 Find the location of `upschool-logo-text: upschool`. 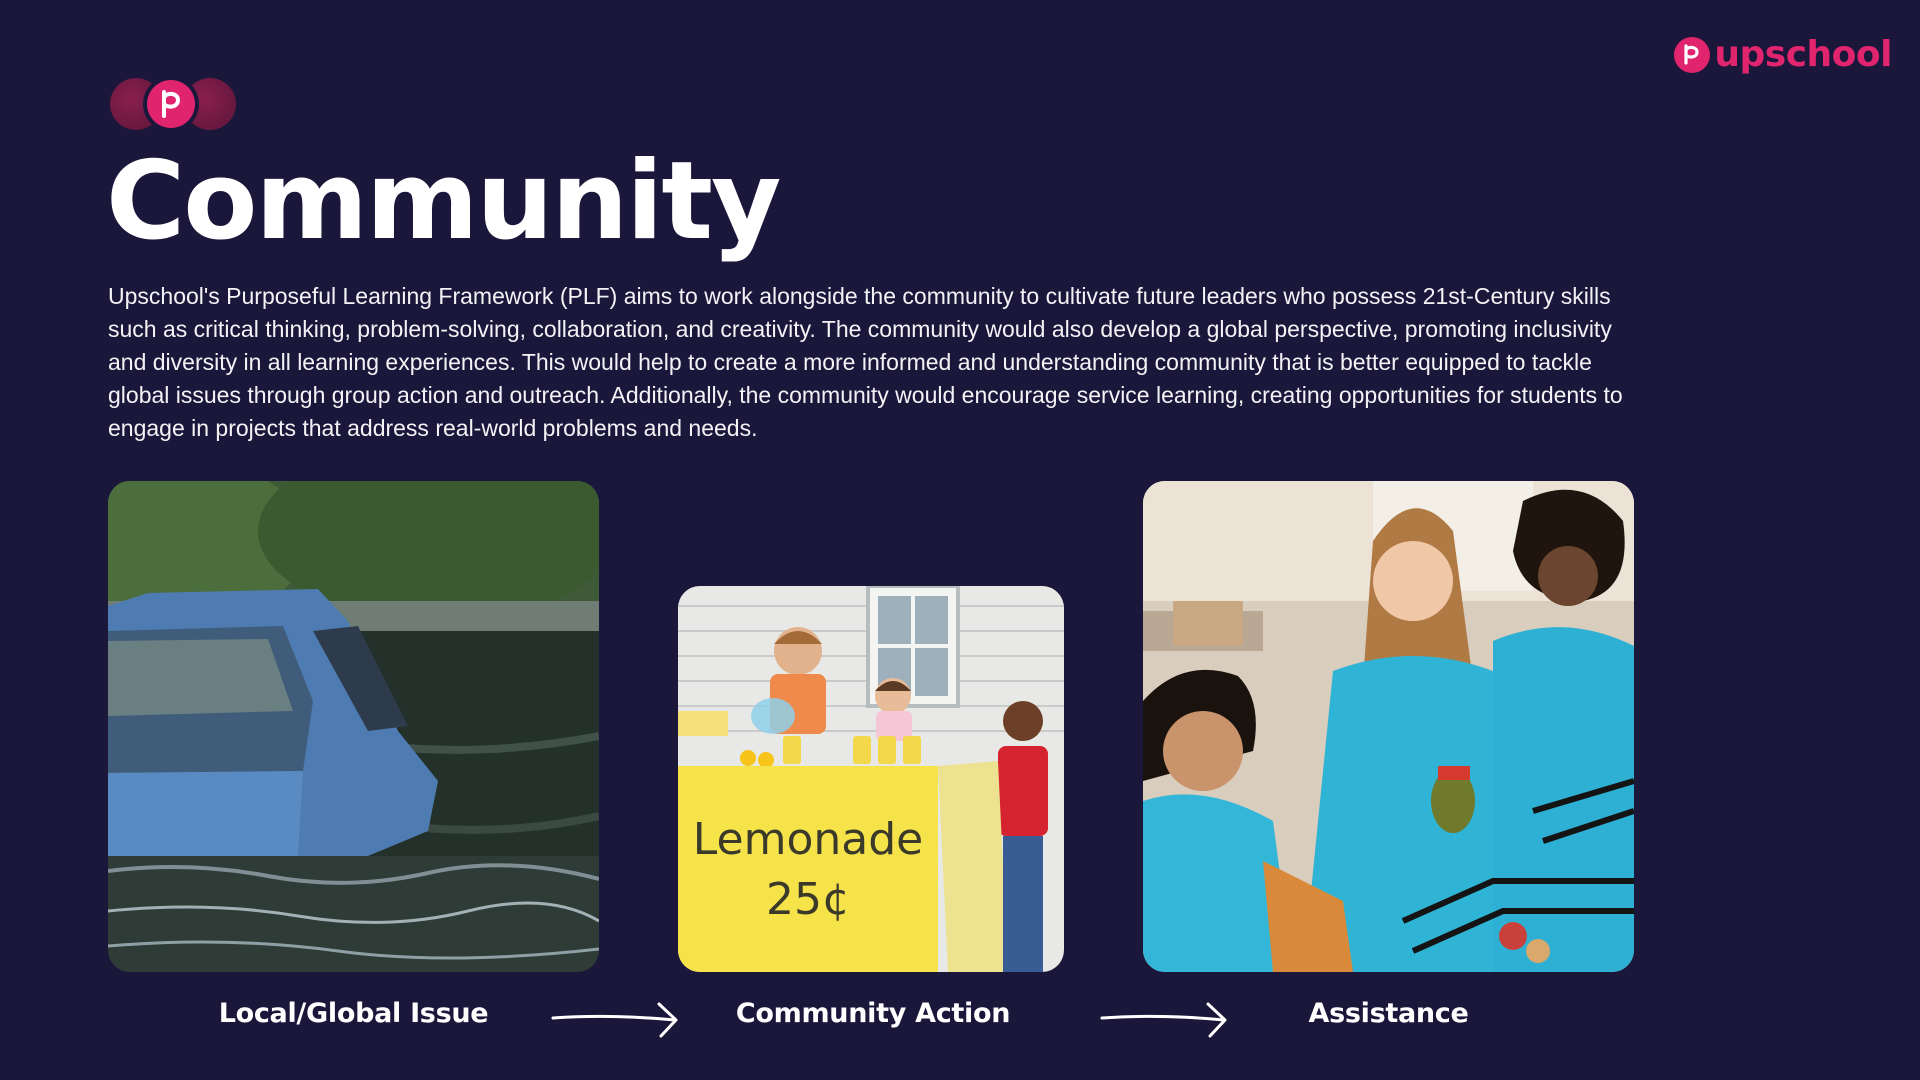

upschool-logo-text: upschool is located at coordinates (1803, 54).